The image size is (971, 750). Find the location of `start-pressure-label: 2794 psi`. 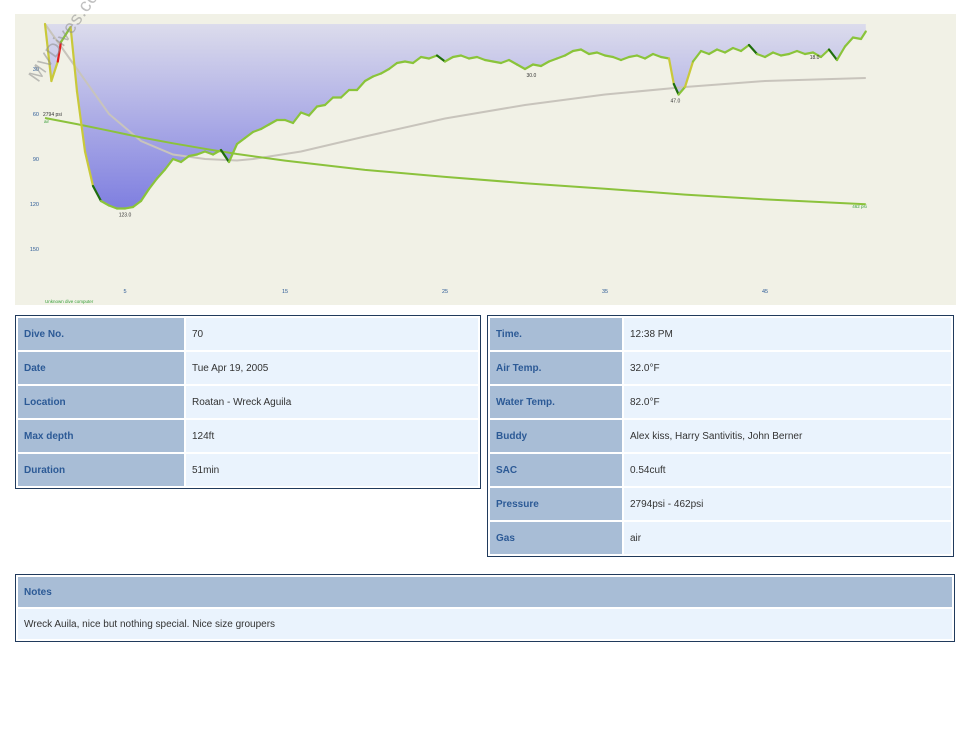

start-pressure-label: 2794 psi is located at coordinates (52, 115).